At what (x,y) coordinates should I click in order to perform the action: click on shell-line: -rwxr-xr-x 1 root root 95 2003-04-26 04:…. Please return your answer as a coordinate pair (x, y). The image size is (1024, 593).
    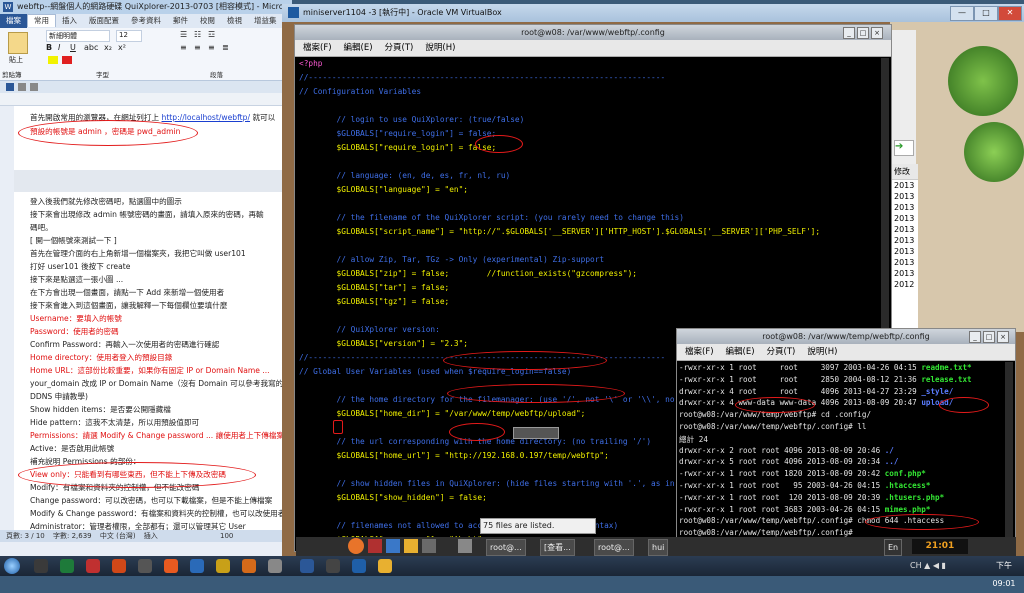
    Looking at the image, I should click on (804, 485).